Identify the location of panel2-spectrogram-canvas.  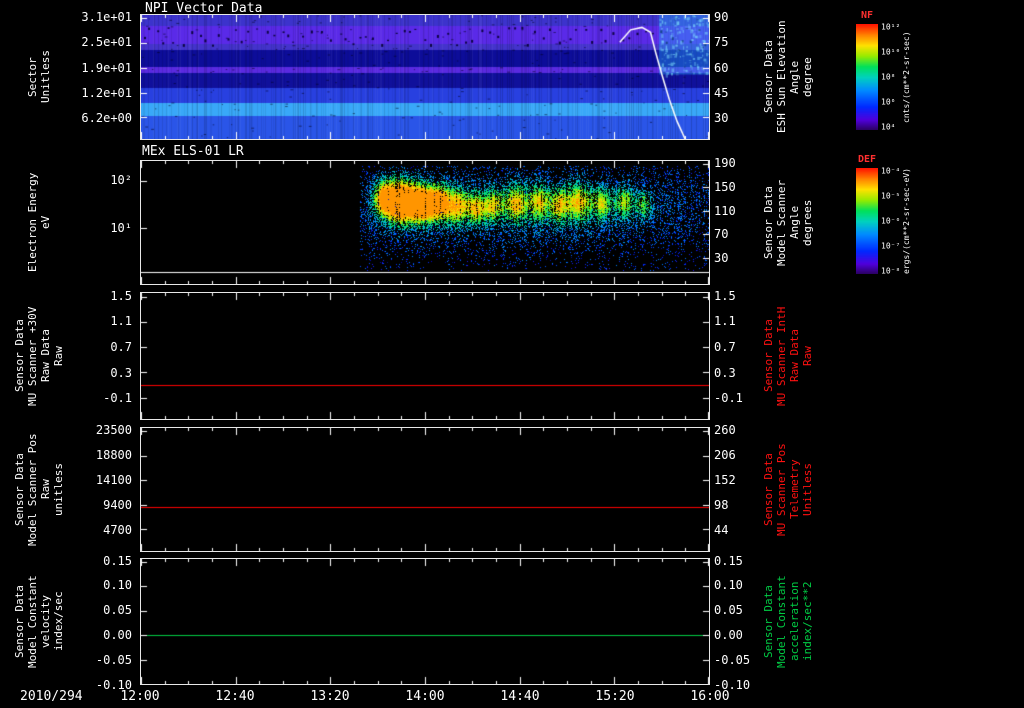
(425, 222).